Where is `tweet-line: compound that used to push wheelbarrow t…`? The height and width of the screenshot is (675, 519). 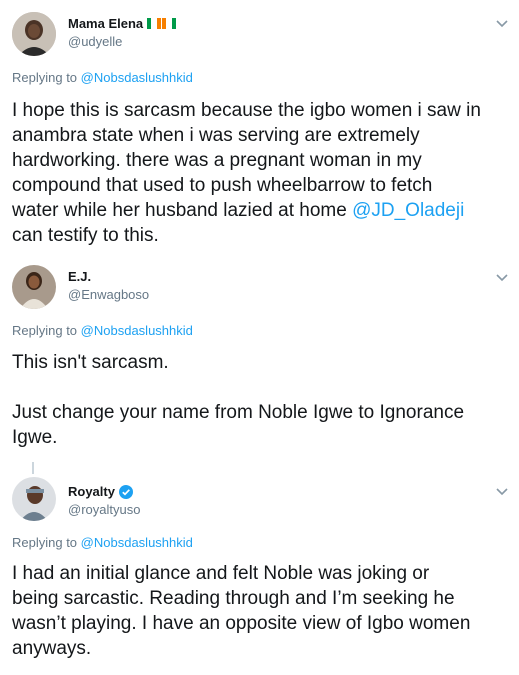 tweet-line: compound that used to push wheelbarrow t… is located at coordinates (222, 185).